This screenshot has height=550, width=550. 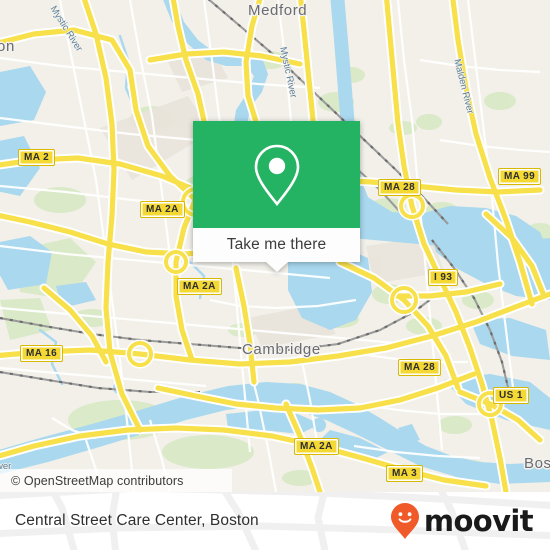 I want to click on location-title: Central Street Care Center, Boston, so click(x=137, y=520).